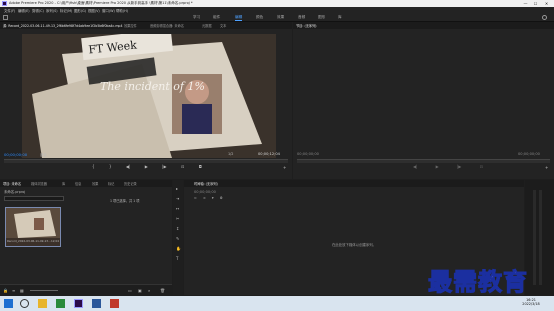 The width and height of the screenshot is (554, 311). I want to click on selection-count: 1 项已选择，共 1 项, so click(125, 201).